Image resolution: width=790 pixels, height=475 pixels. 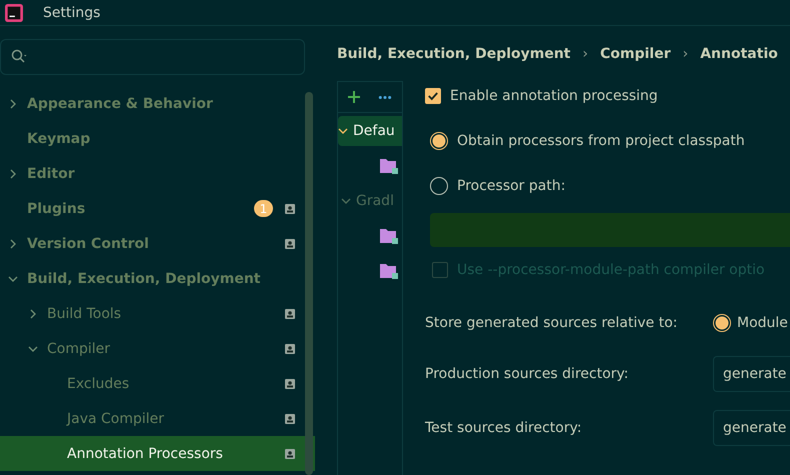 I want to click on tree-item-label: Appearance & Behavior, so click(x=120, y=104).